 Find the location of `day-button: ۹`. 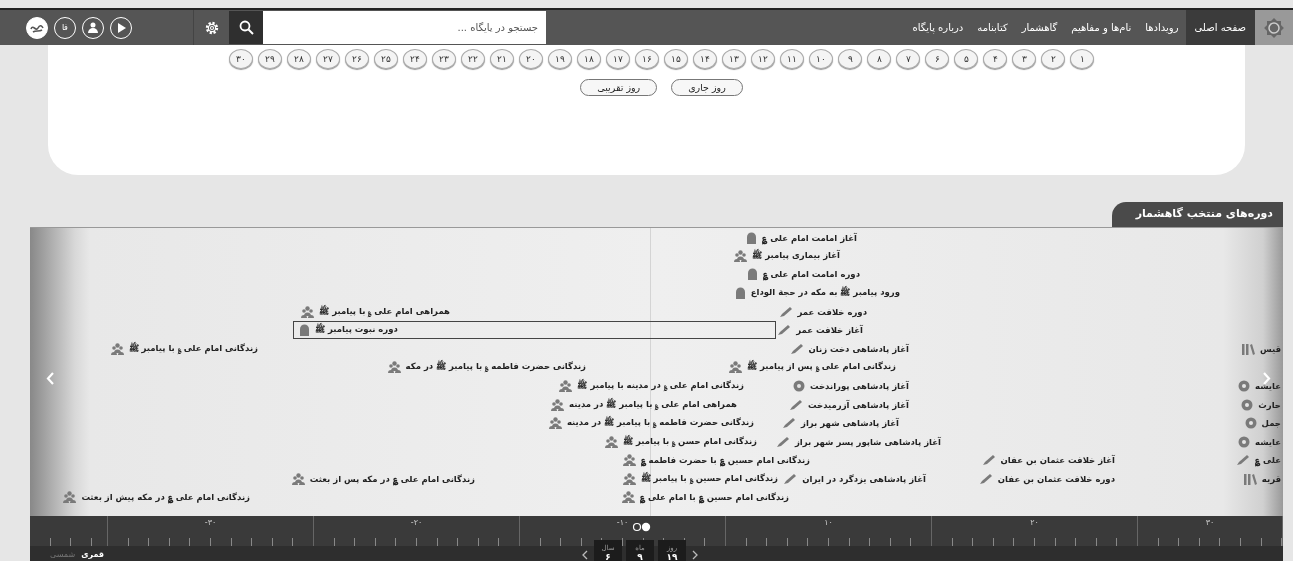

day-button: ۹ is located at coordinates (850, 59).